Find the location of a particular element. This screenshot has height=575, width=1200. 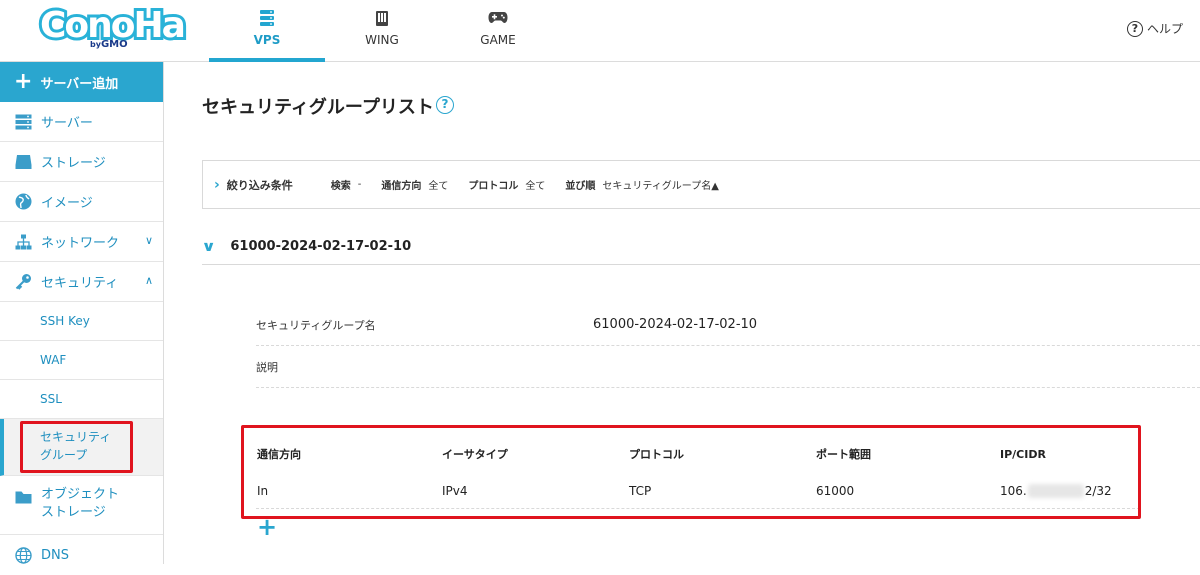

filter-sort-label: 並び順 is located at coordinates (580, 186).